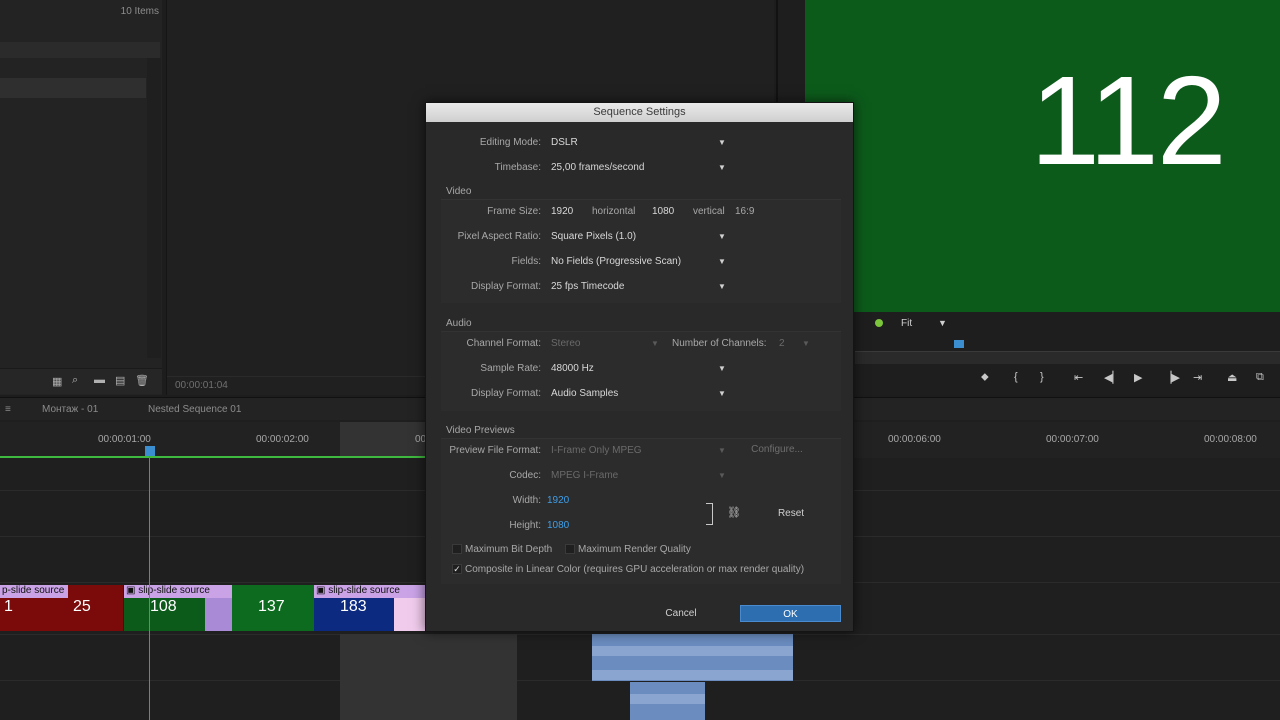 This screenshot has height=720, width=1280. What do you see at coordinates (457, 549) in the screenshot?
I see `max-bit-depth-checkbox` at bounding box center [457, 549].